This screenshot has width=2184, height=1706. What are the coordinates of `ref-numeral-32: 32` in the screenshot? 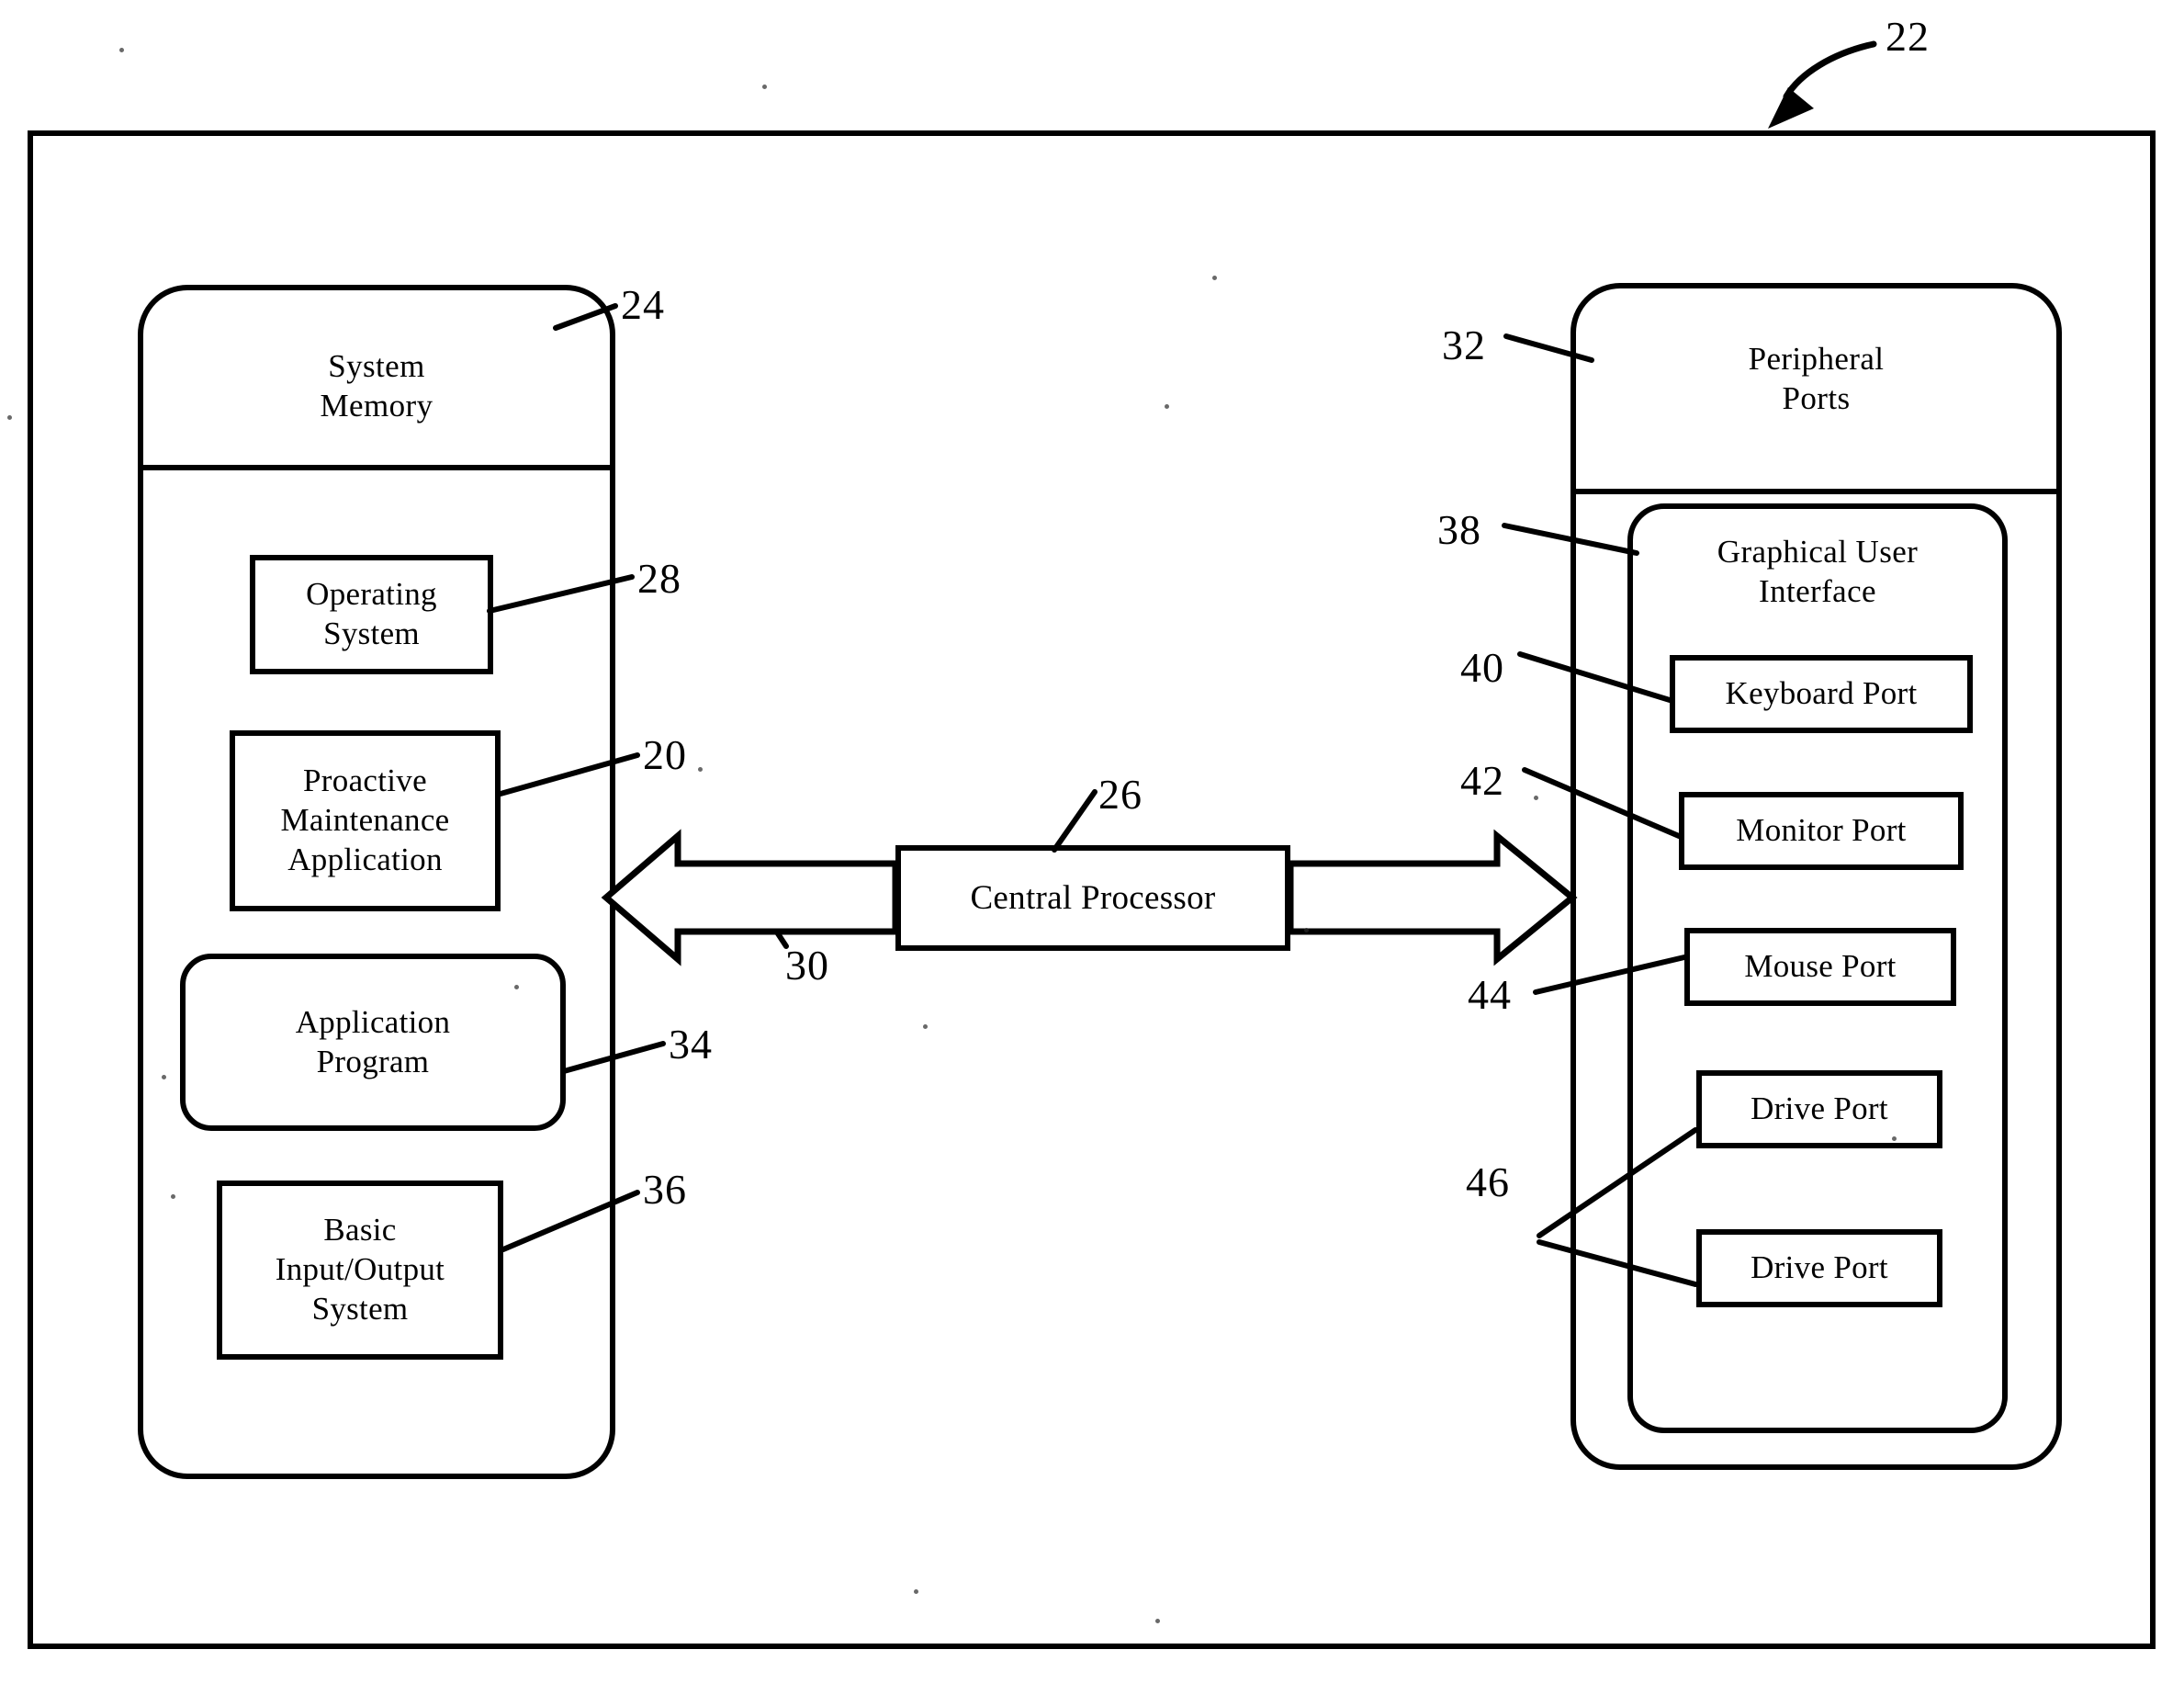 It's located at (1464, 345).